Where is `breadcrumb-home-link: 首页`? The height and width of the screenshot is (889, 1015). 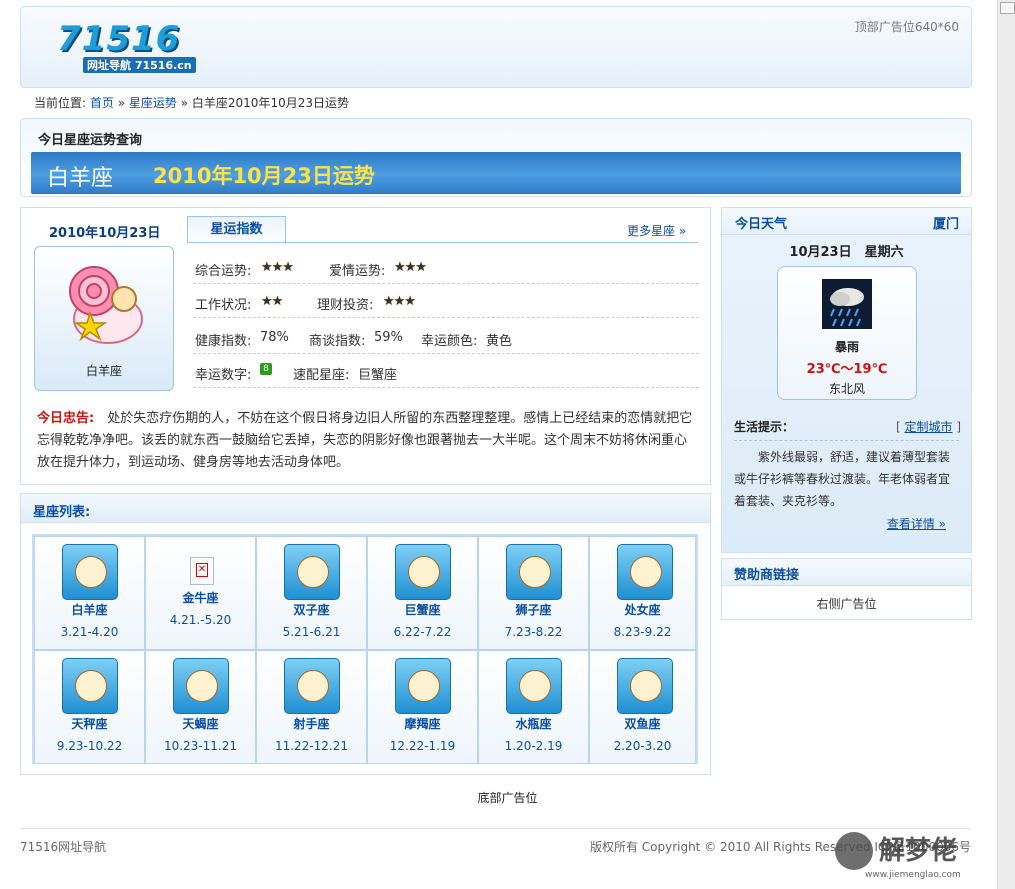
breadcrumb-home-link: 首页 is located at coordinates (102, 103).